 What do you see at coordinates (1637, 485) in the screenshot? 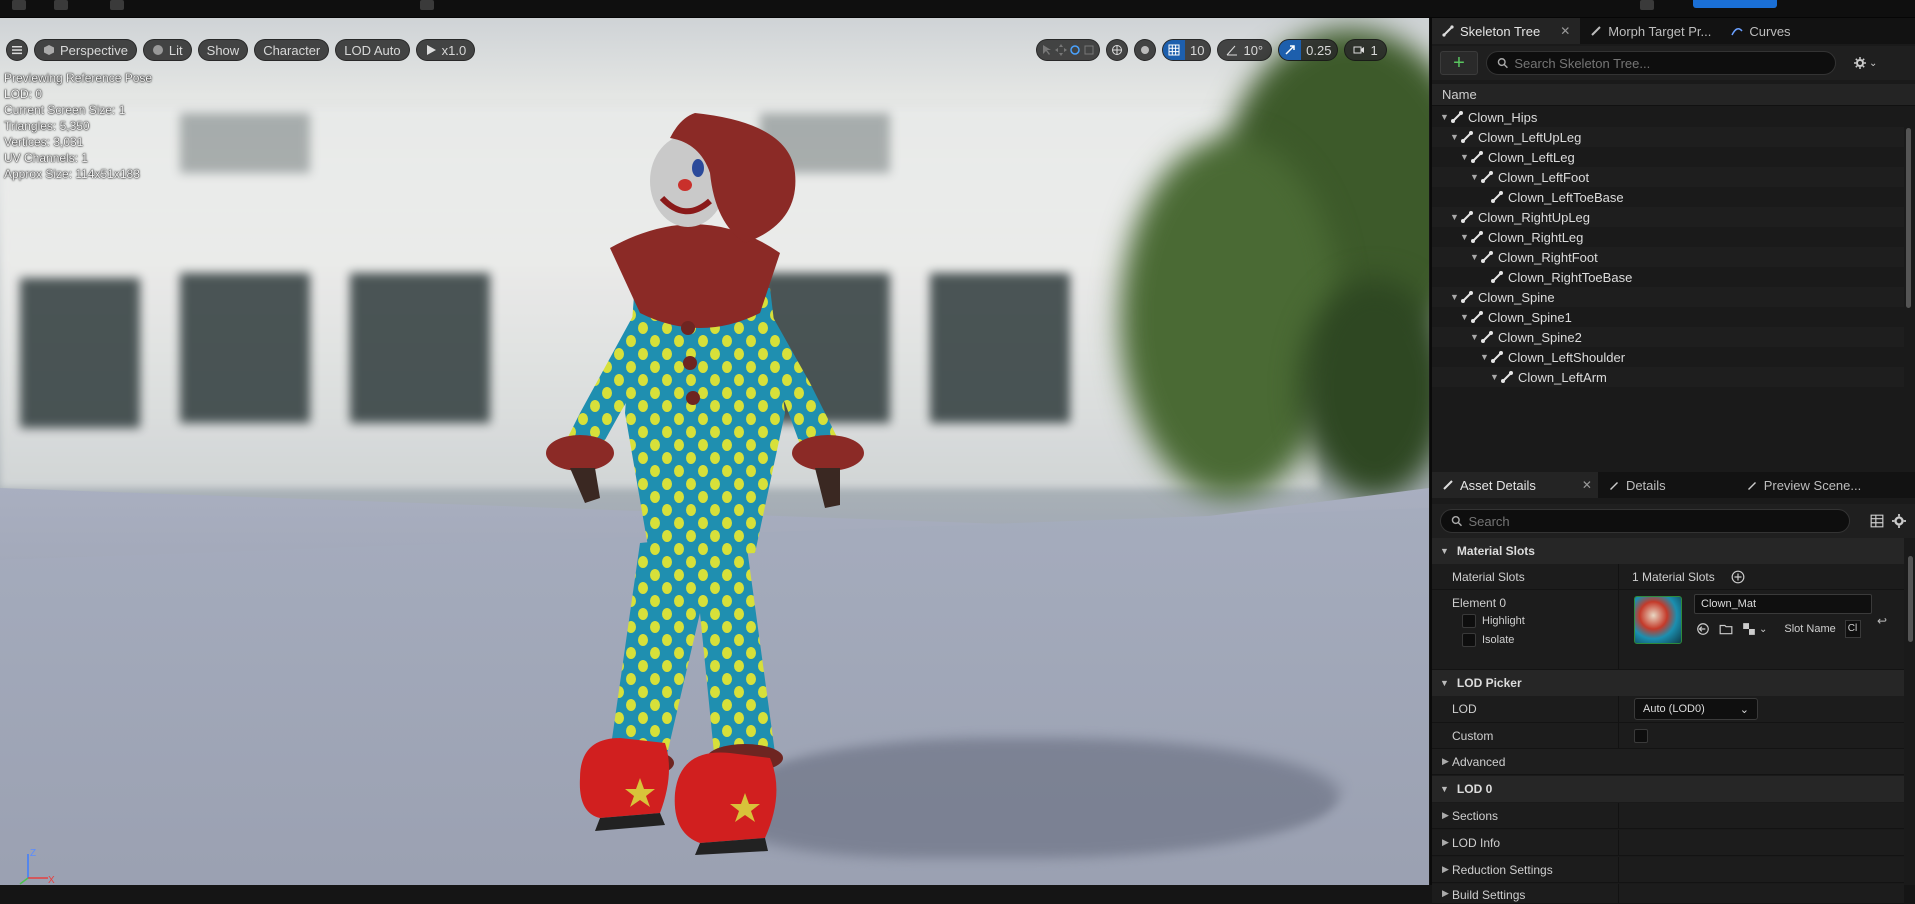
I see `tab-details: Details` at bounding box center [1637, 485].